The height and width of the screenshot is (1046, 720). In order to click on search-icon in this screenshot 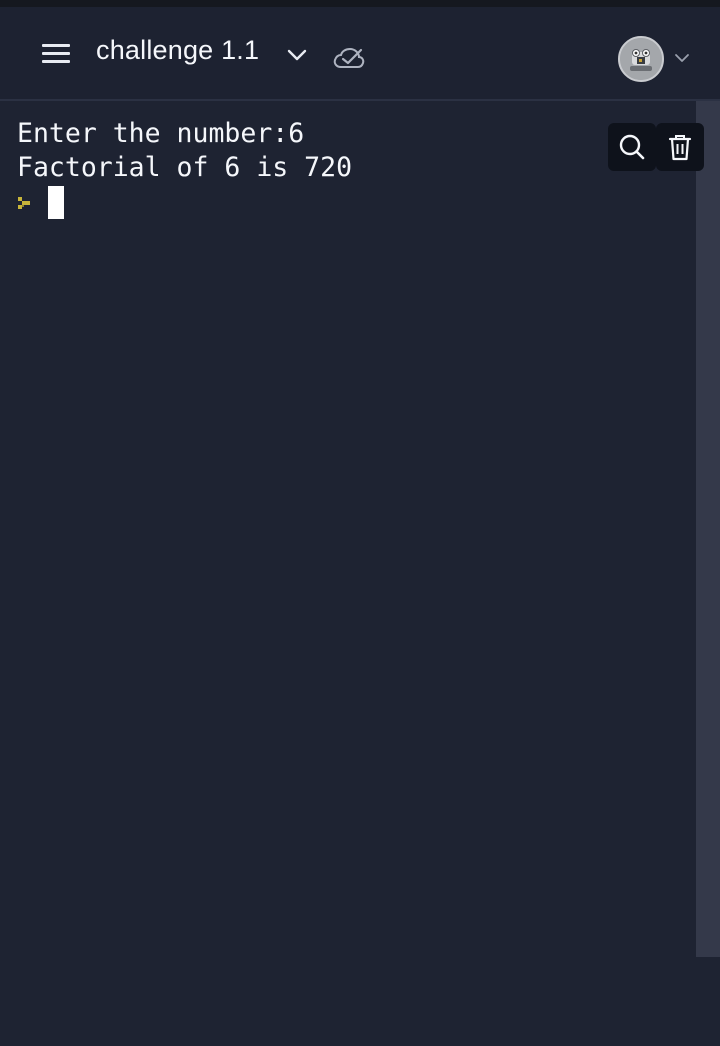, I will do `click(632, 147)`.